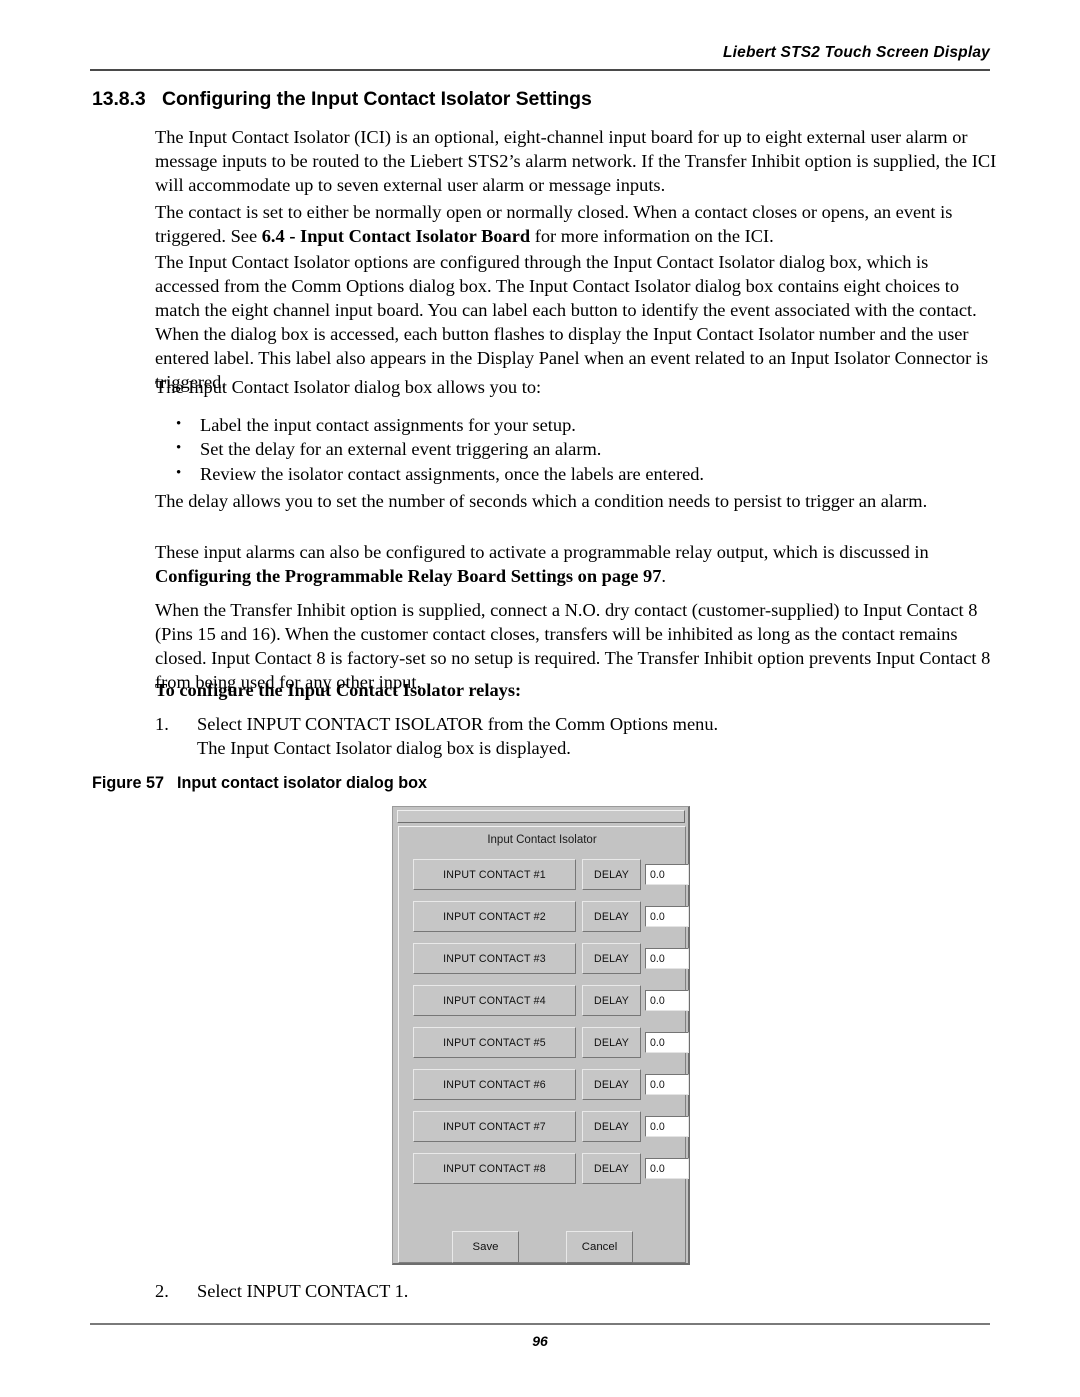 This screenshot has width=1080, height=1397. I want to click on paragraph-relay-output-part2: ., so click(664, 576).